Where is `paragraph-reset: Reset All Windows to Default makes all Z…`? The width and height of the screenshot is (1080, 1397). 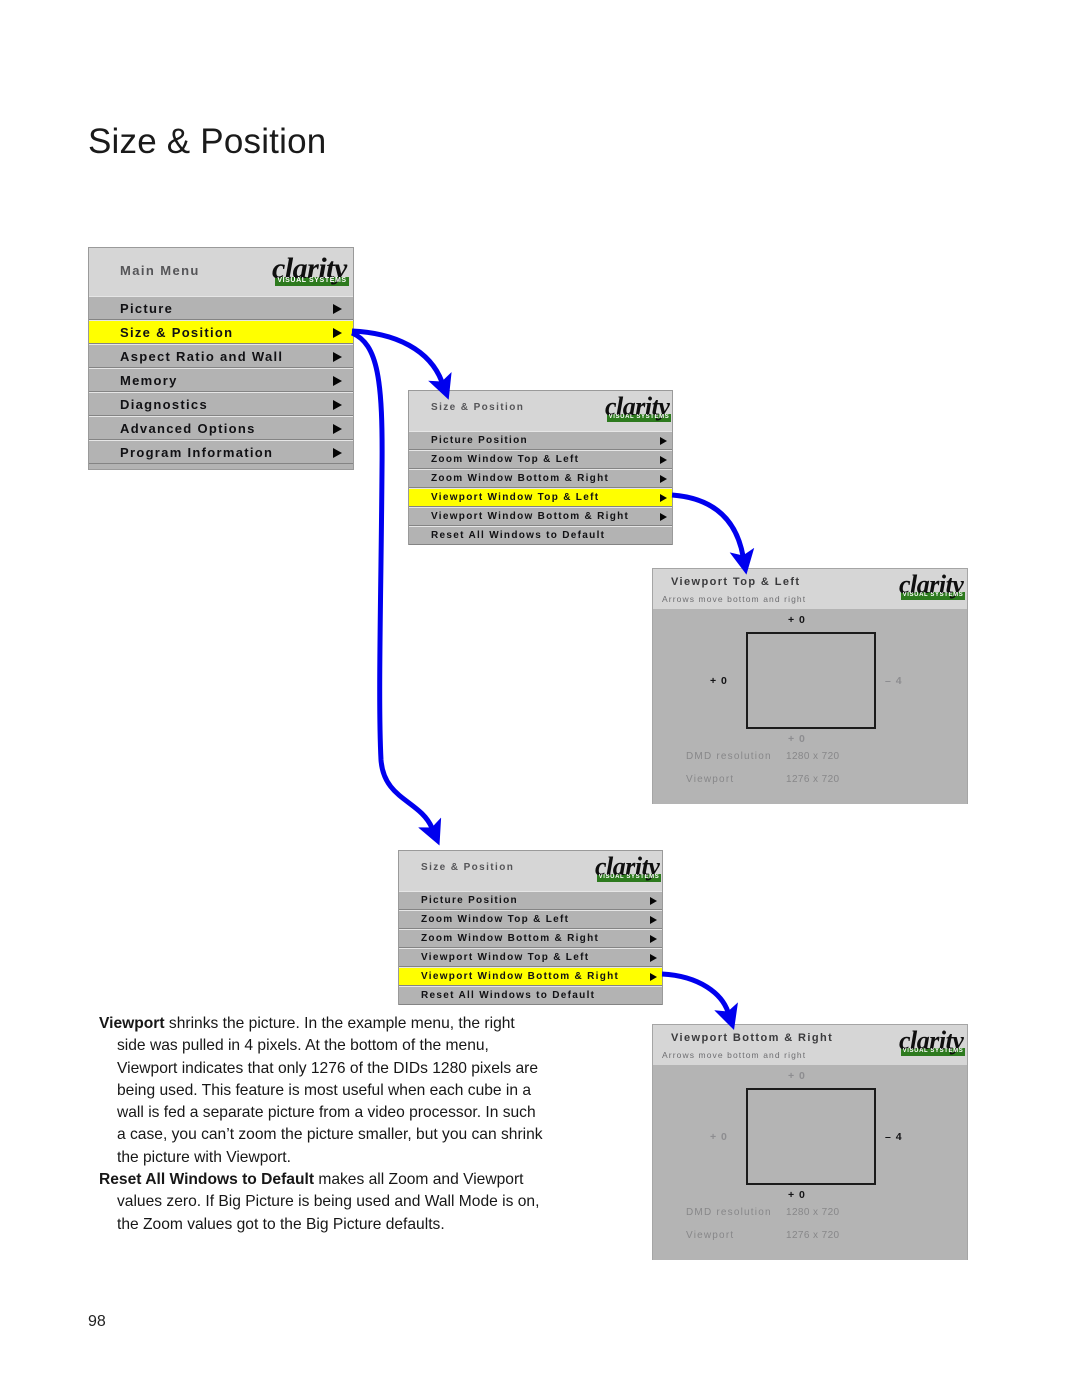
paragraph-reset: Reset All Windows to Default makes all Z… is located at coordinates (323, 1202).